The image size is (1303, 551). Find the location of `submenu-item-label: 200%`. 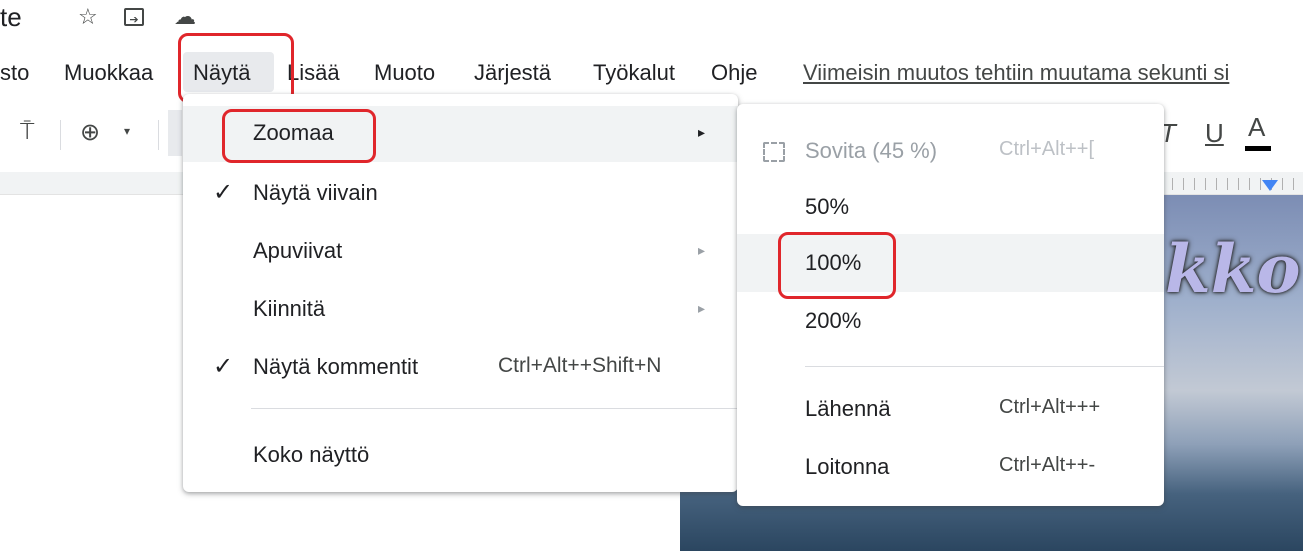

submenu-item-label: 200% is located at coordinates (833, 320).